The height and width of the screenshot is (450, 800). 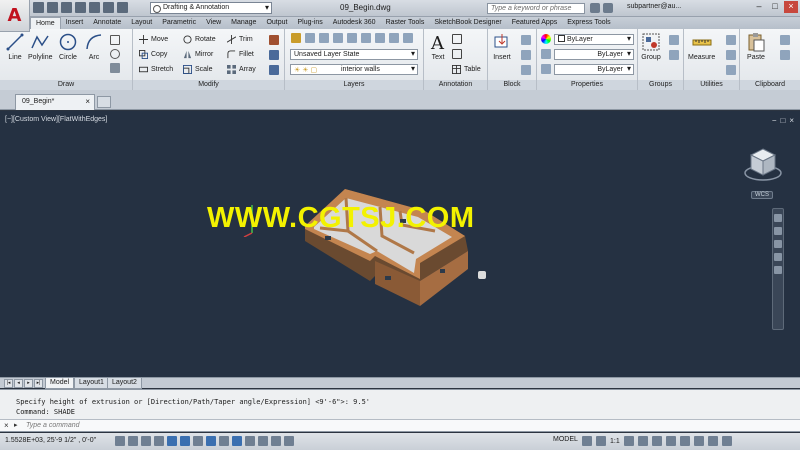 What do you see at coordinates (408, 38) in the screenshot?
I see `layer-previous-icon` at bounding box center [408, 38].